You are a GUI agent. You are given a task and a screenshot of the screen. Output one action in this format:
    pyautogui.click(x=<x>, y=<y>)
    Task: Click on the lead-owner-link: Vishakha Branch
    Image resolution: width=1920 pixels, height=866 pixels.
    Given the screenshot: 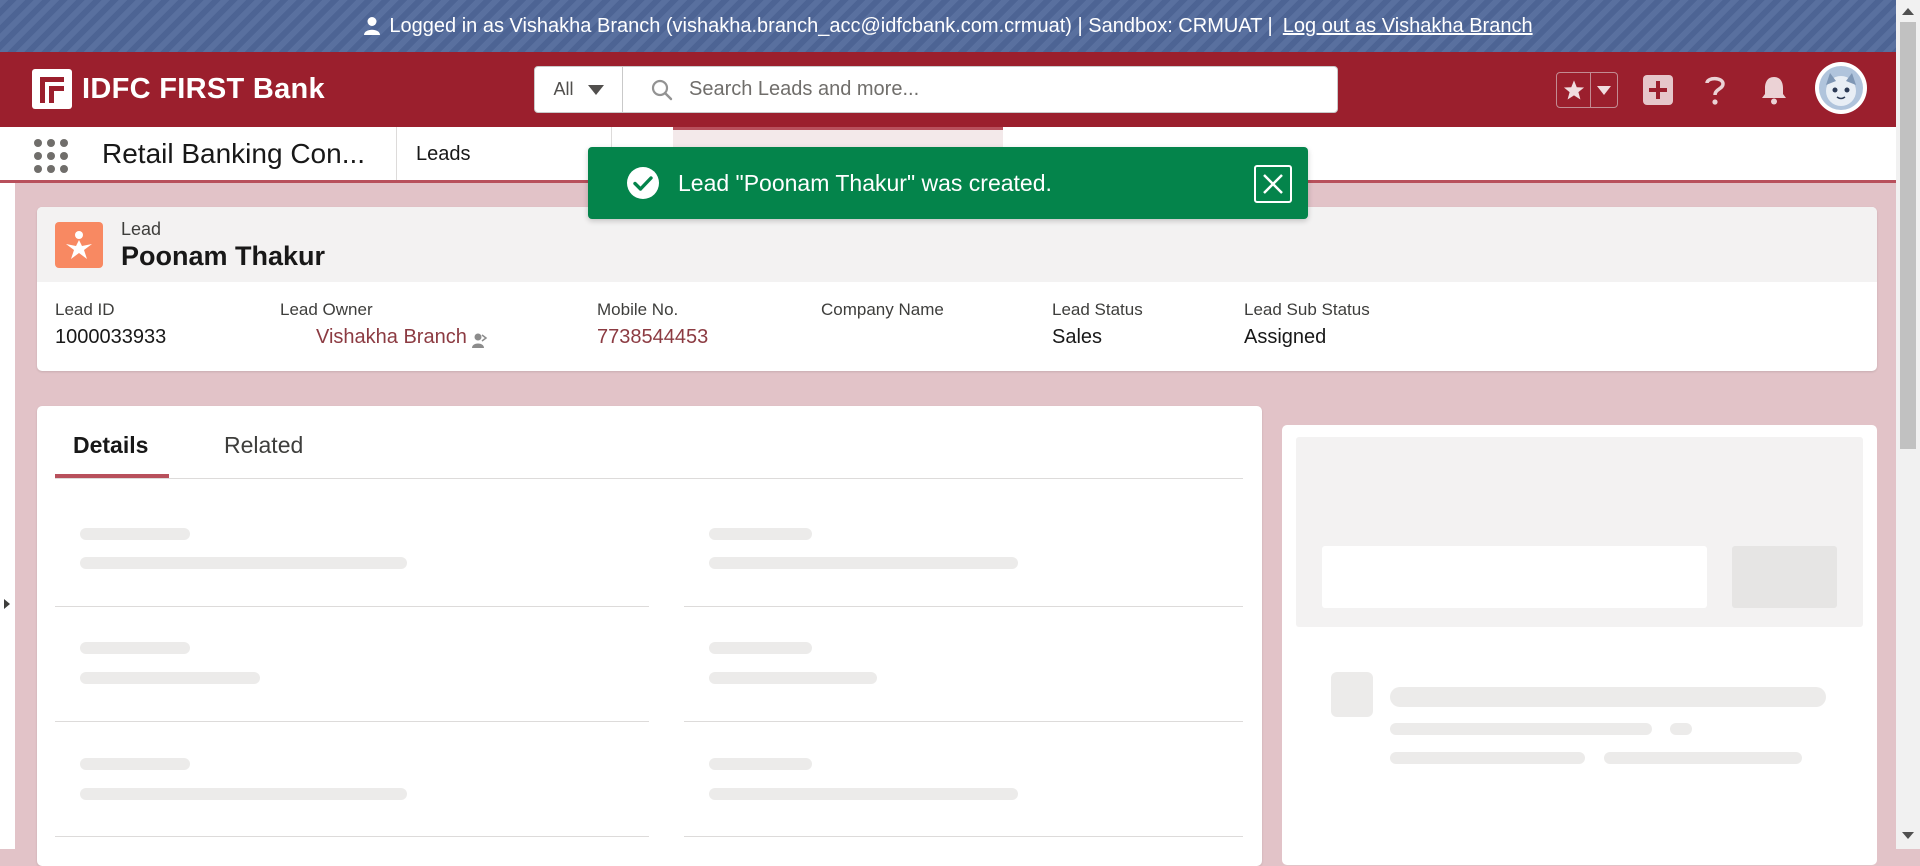 What is the action you would take?
    pyautogui.click(x=391, y=337)
    